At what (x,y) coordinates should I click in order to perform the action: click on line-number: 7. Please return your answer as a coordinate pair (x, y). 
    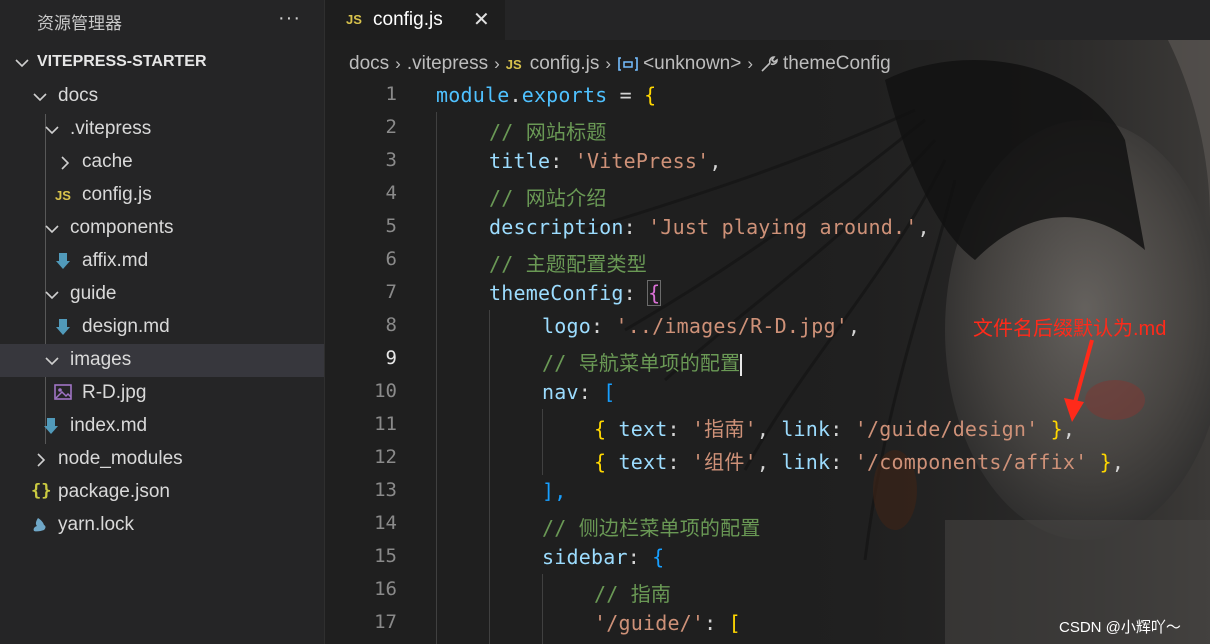
    Looking at the image, I should click on (391, 292).